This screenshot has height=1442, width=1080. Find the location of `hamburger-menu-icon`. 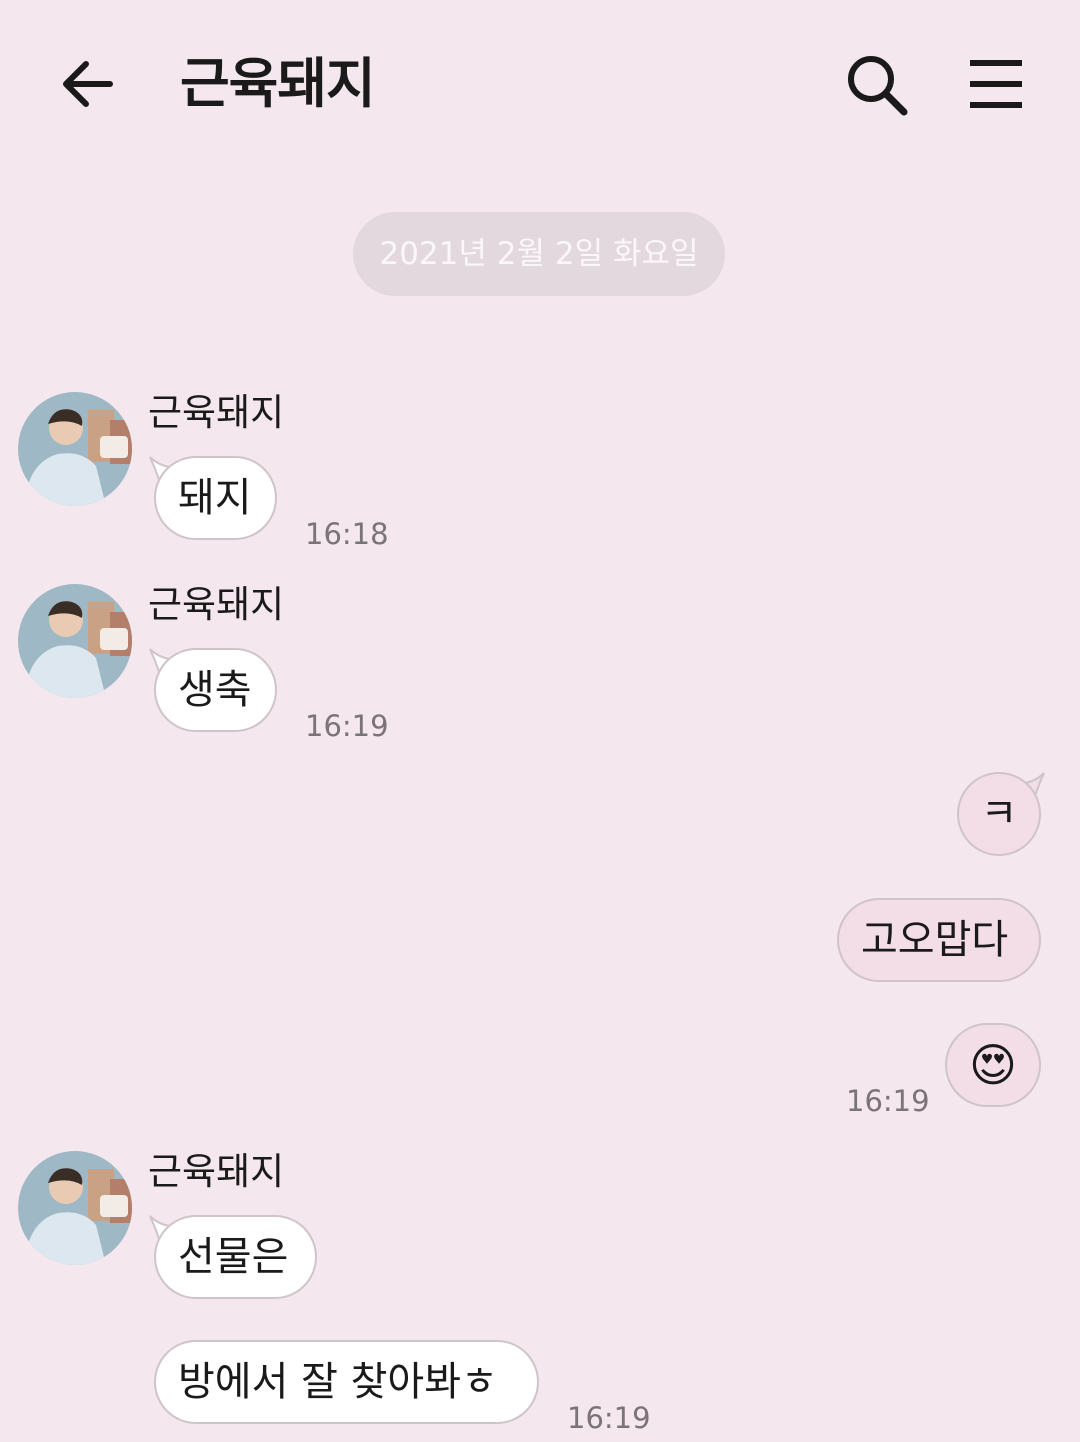

hamburger-menu-icon is located at coordinates (996, 84).